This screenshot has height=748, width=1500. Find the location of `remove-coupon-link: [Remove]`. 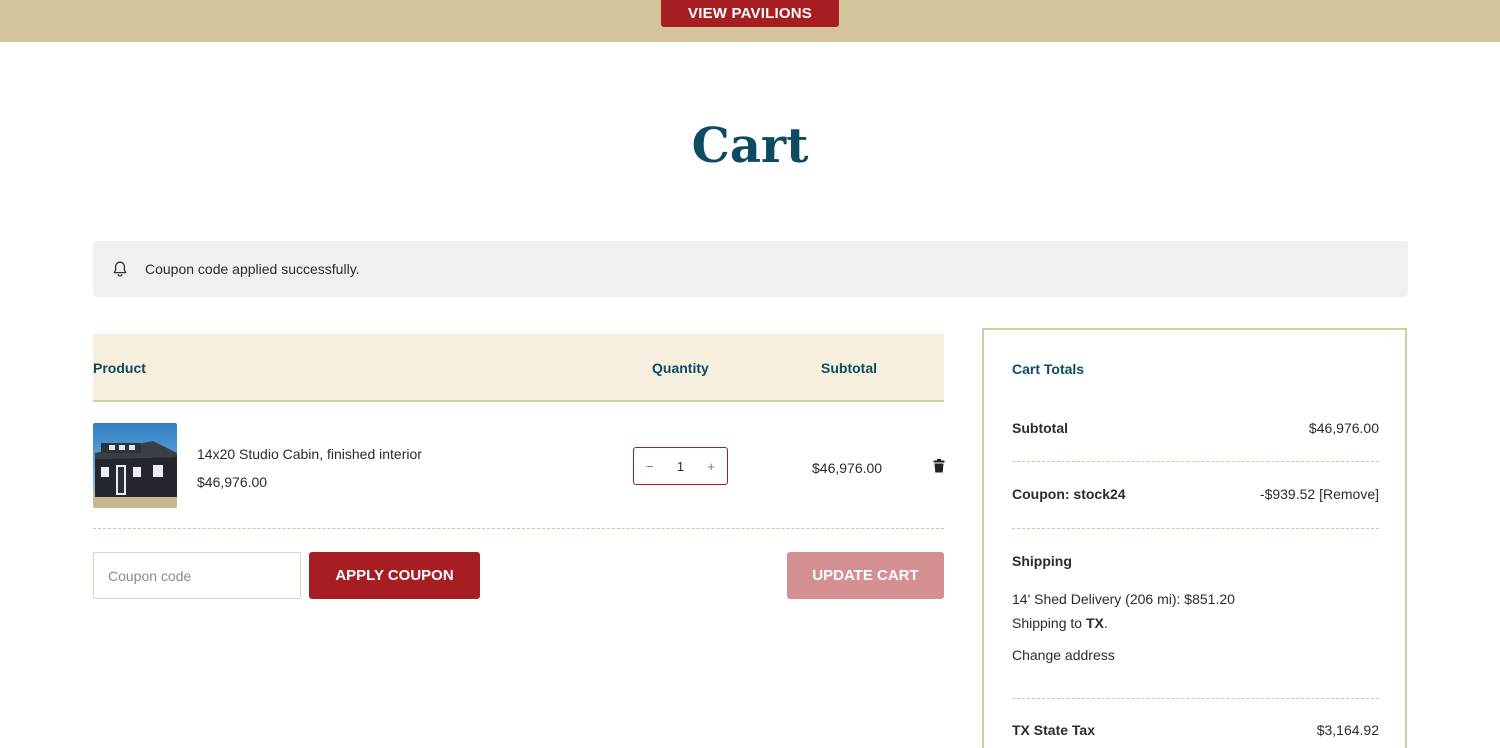

remove-coupon-link: [Remove] is located at coordinates (1349, 494).